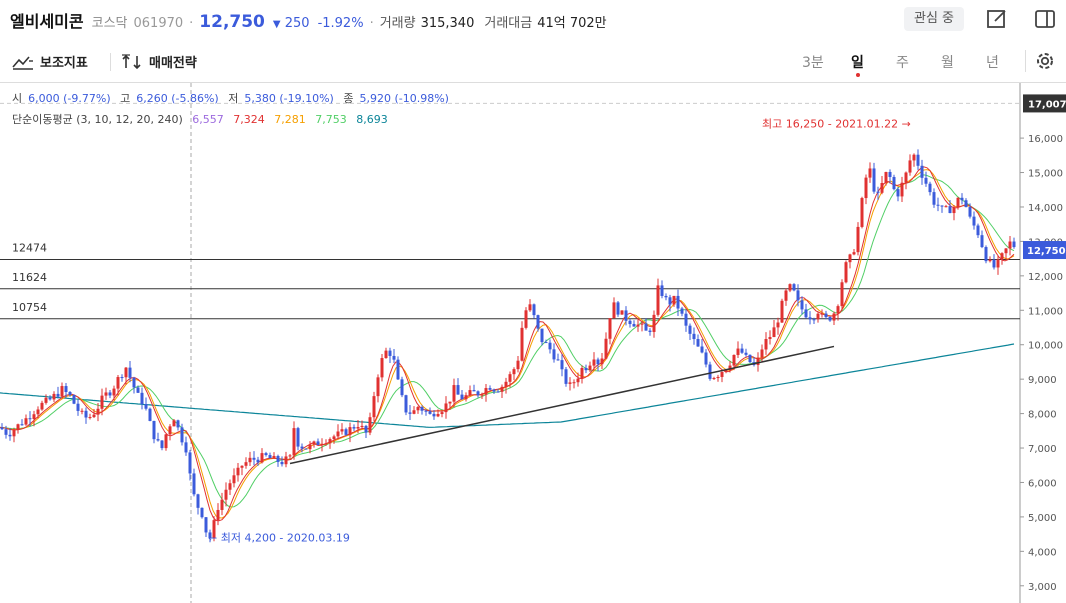  What do you see at coordinates (1045, 346) in the screenshot?
I see `y-tick-label: 10,000` at bounding box center [1045, 346].